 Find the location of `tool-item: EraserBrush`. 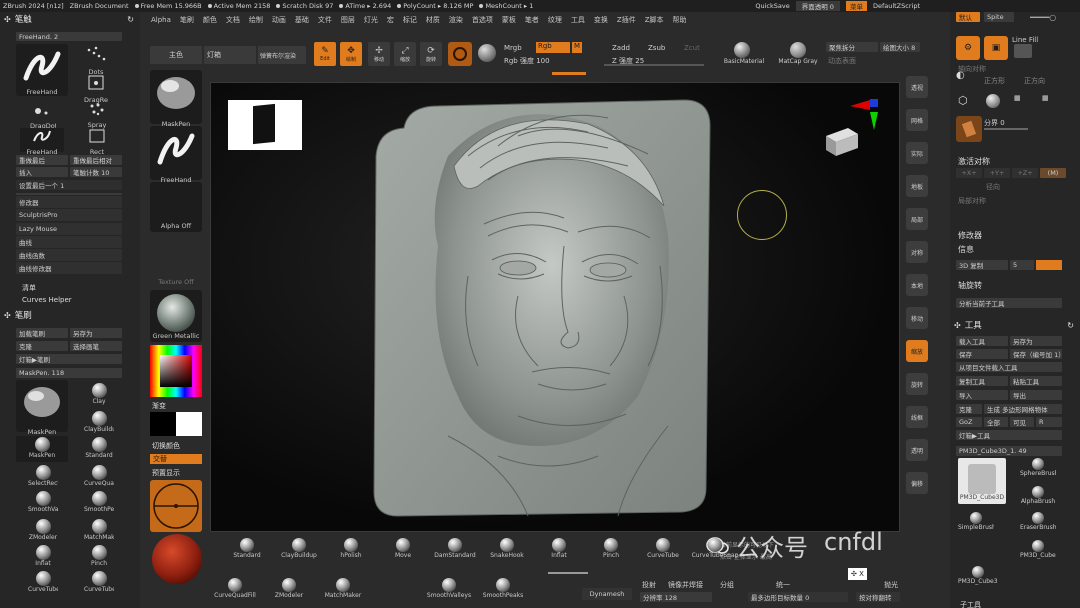

tool-item: EraserBrush is located at coordinates (1038, 525).